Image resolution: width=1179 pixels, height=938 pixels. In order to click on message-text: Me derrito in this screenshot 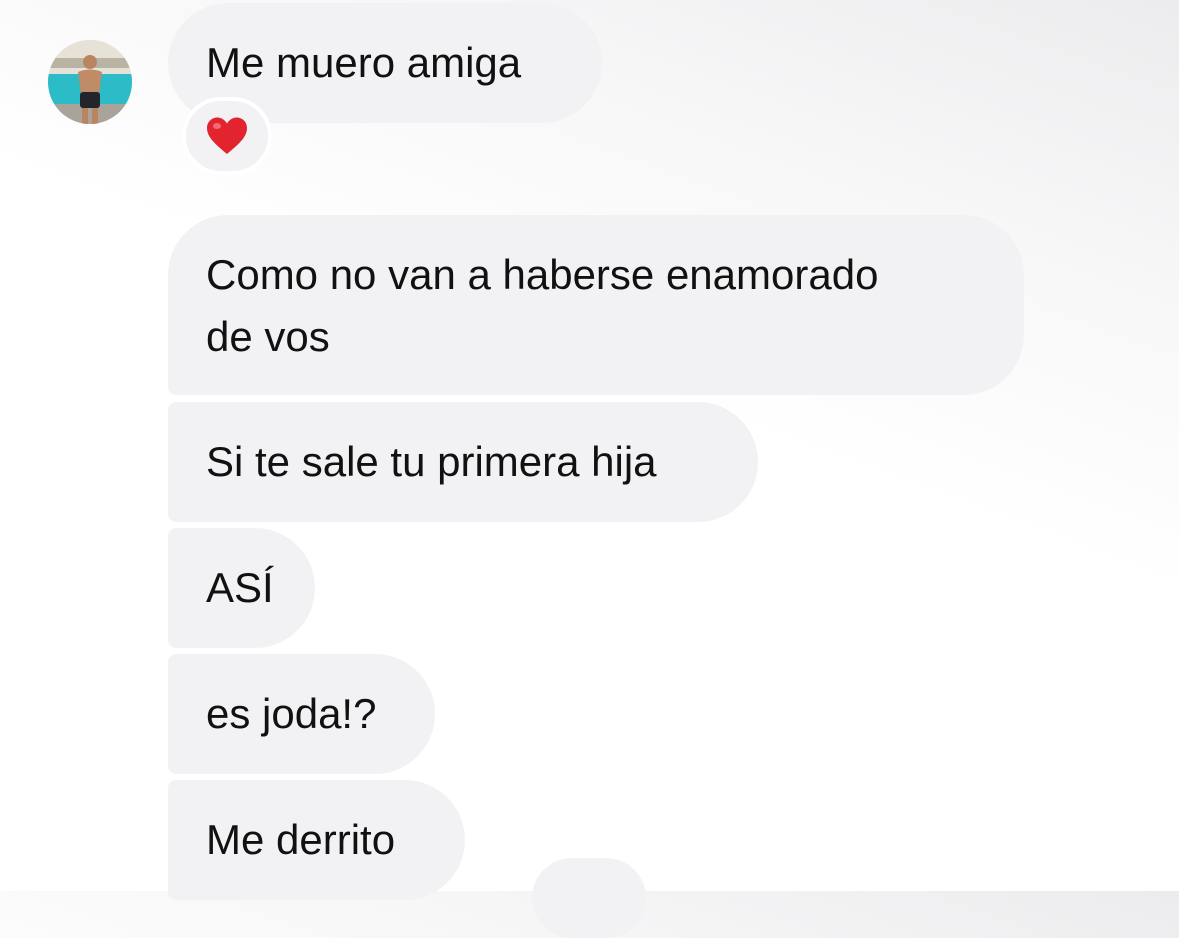, I will do `click(301, 839)`.